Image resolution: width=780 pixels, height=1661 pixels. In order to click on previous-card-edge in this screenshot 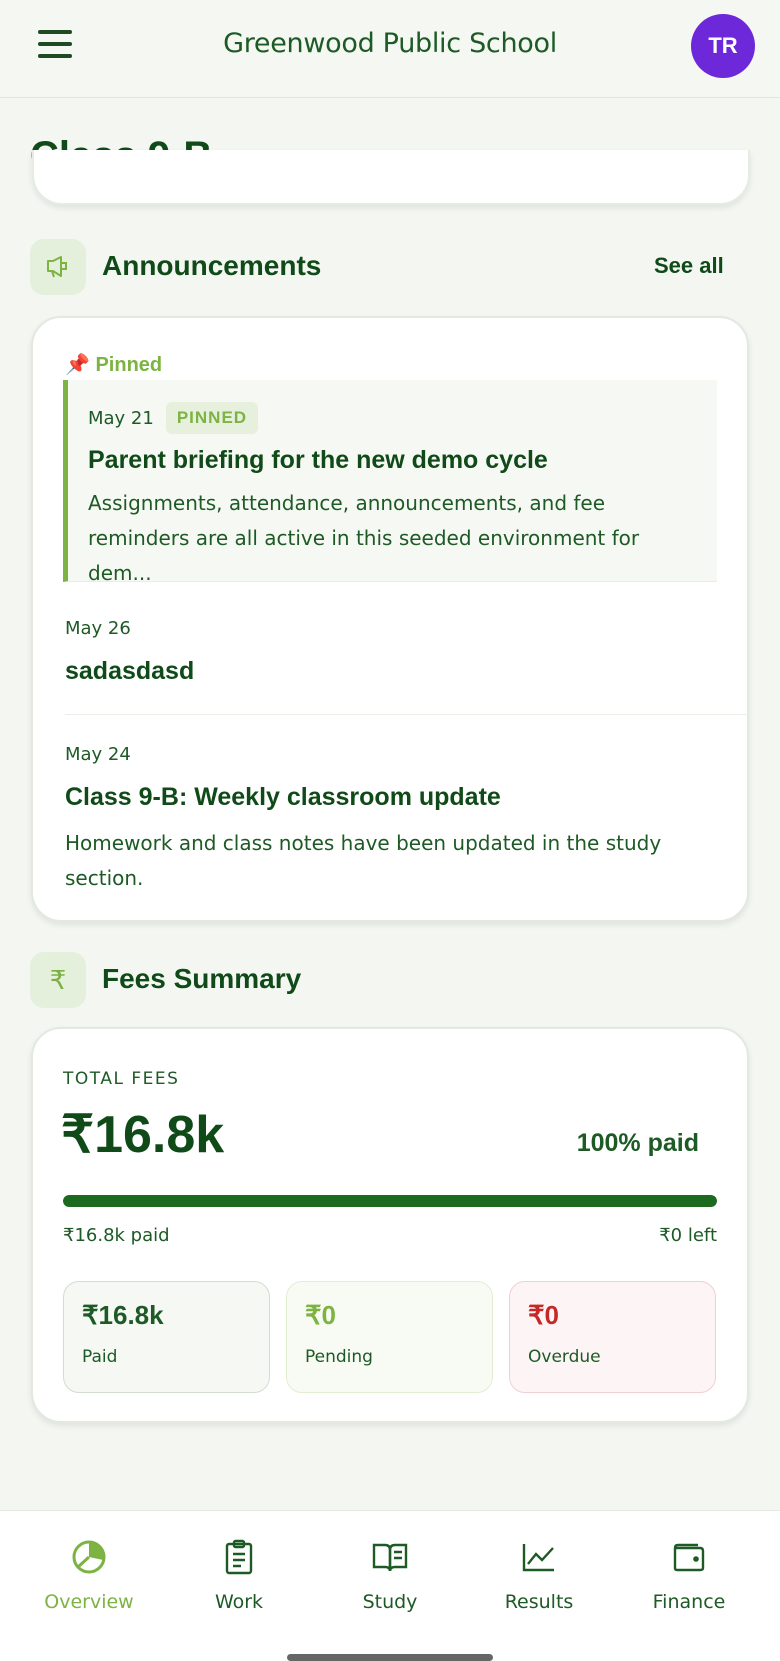, I will do `click(391, 177)`.